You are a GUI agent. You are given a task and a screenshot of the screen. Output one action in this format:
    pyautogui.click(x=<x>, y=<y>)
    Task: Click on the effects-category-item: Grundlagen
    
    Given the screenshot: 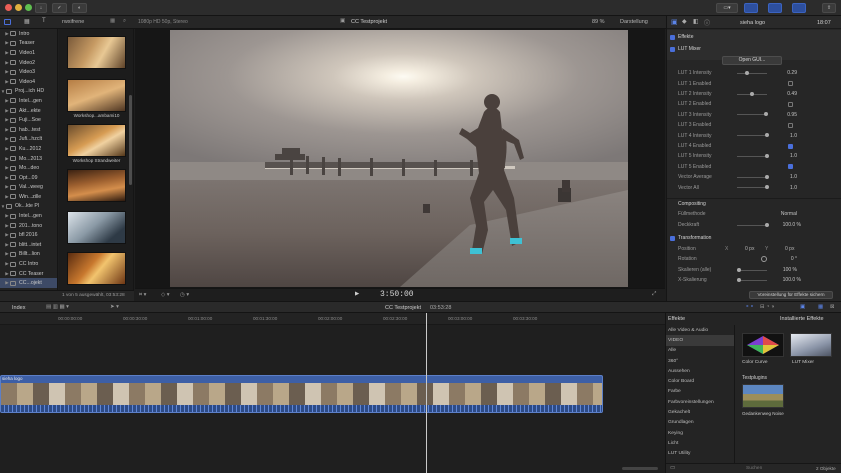 What is the action you would take?
    pyautogui.click(x=700, y=423)
    